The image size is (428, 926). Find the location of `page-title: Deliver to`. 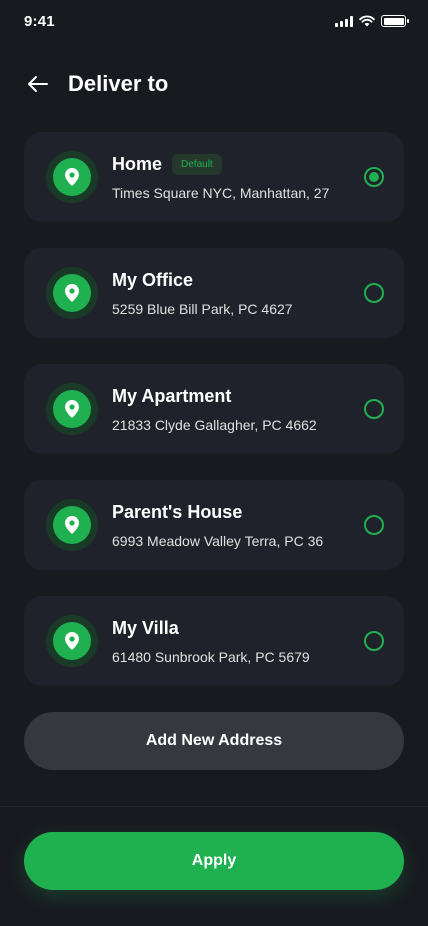

page-title: Deliver to is located at coordinates (118, 83).